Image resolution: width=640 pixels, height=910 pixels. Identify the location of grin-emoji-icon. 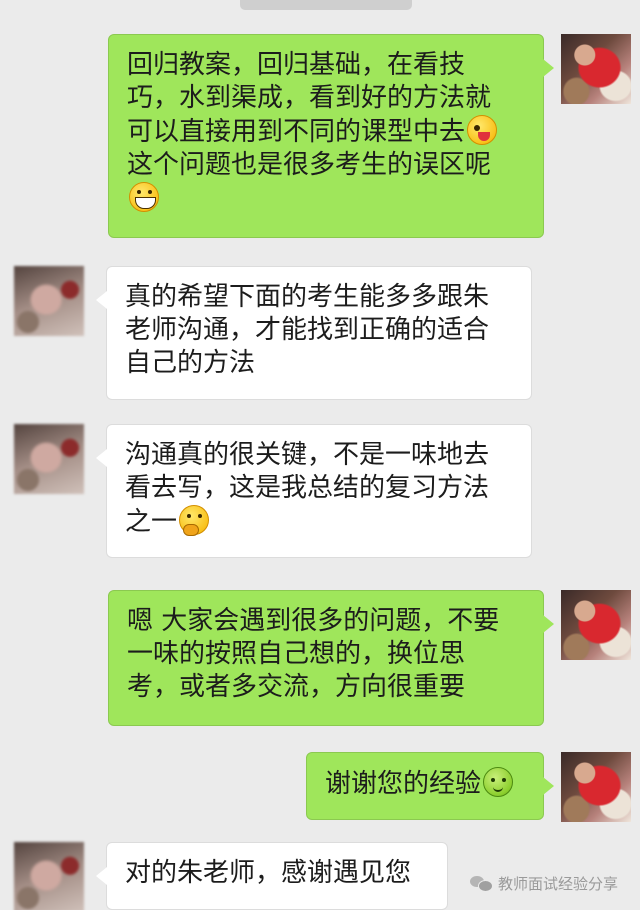
(144, 197).